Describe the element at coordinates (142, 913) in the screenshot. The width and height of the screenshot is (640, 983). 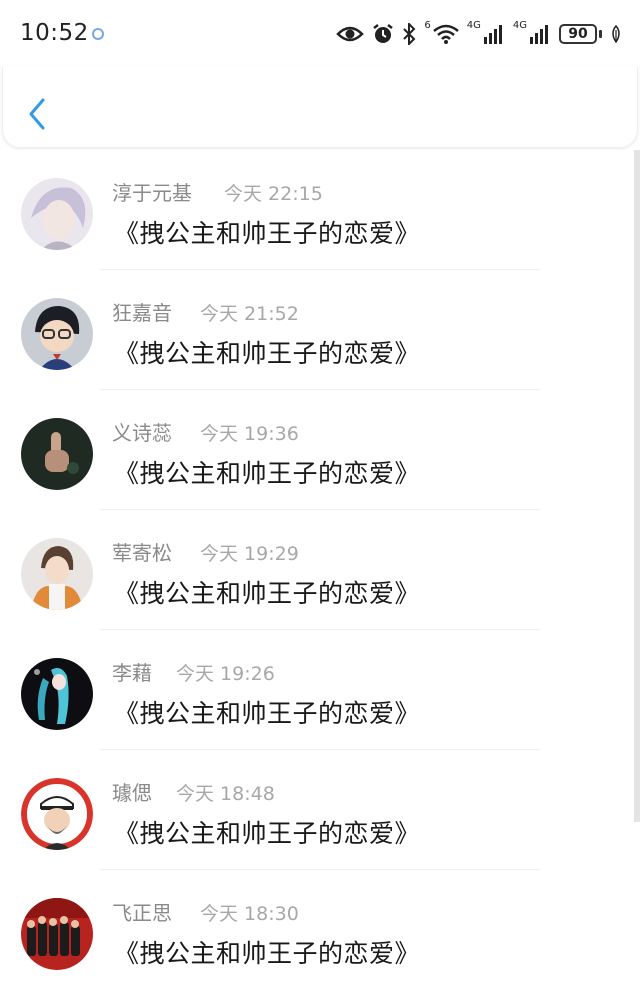
I see `sender-name: 飞正思` at that location.